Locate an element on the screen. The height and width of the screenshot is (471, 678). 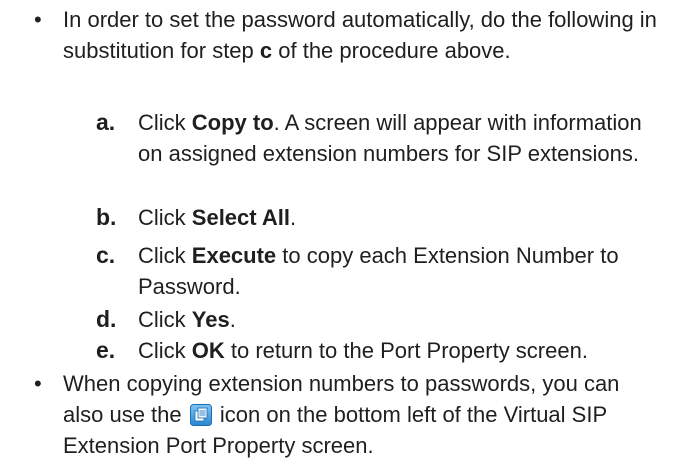
step-text-post: to return to the Port Property screen. is located at coordinates (406, 350).